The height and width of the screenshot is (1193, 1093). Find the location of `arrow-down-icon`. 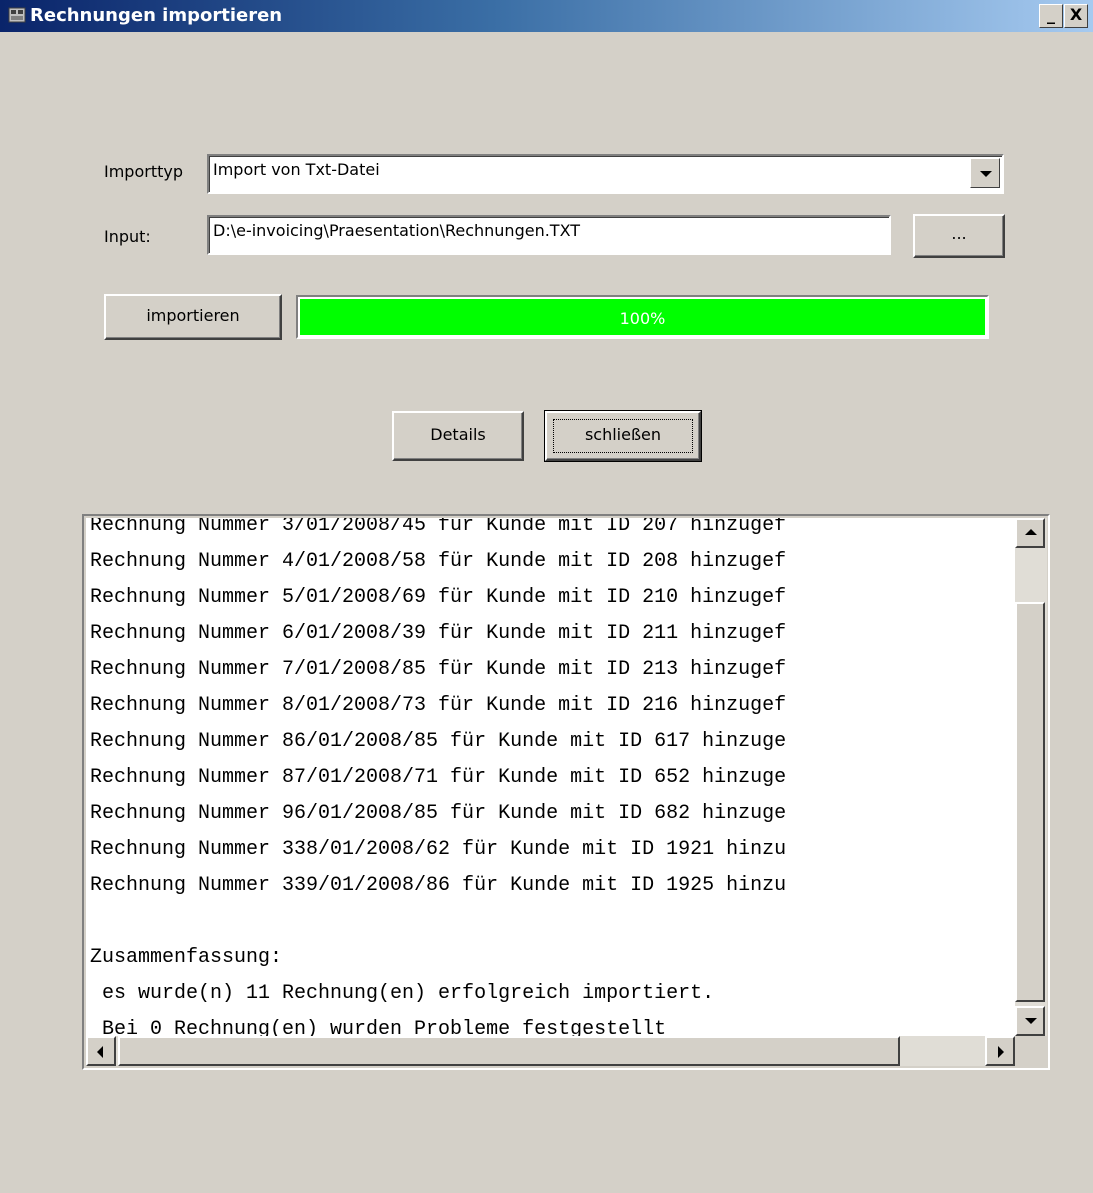

arrow-down-icon is located at coordinates (1031, 1021).